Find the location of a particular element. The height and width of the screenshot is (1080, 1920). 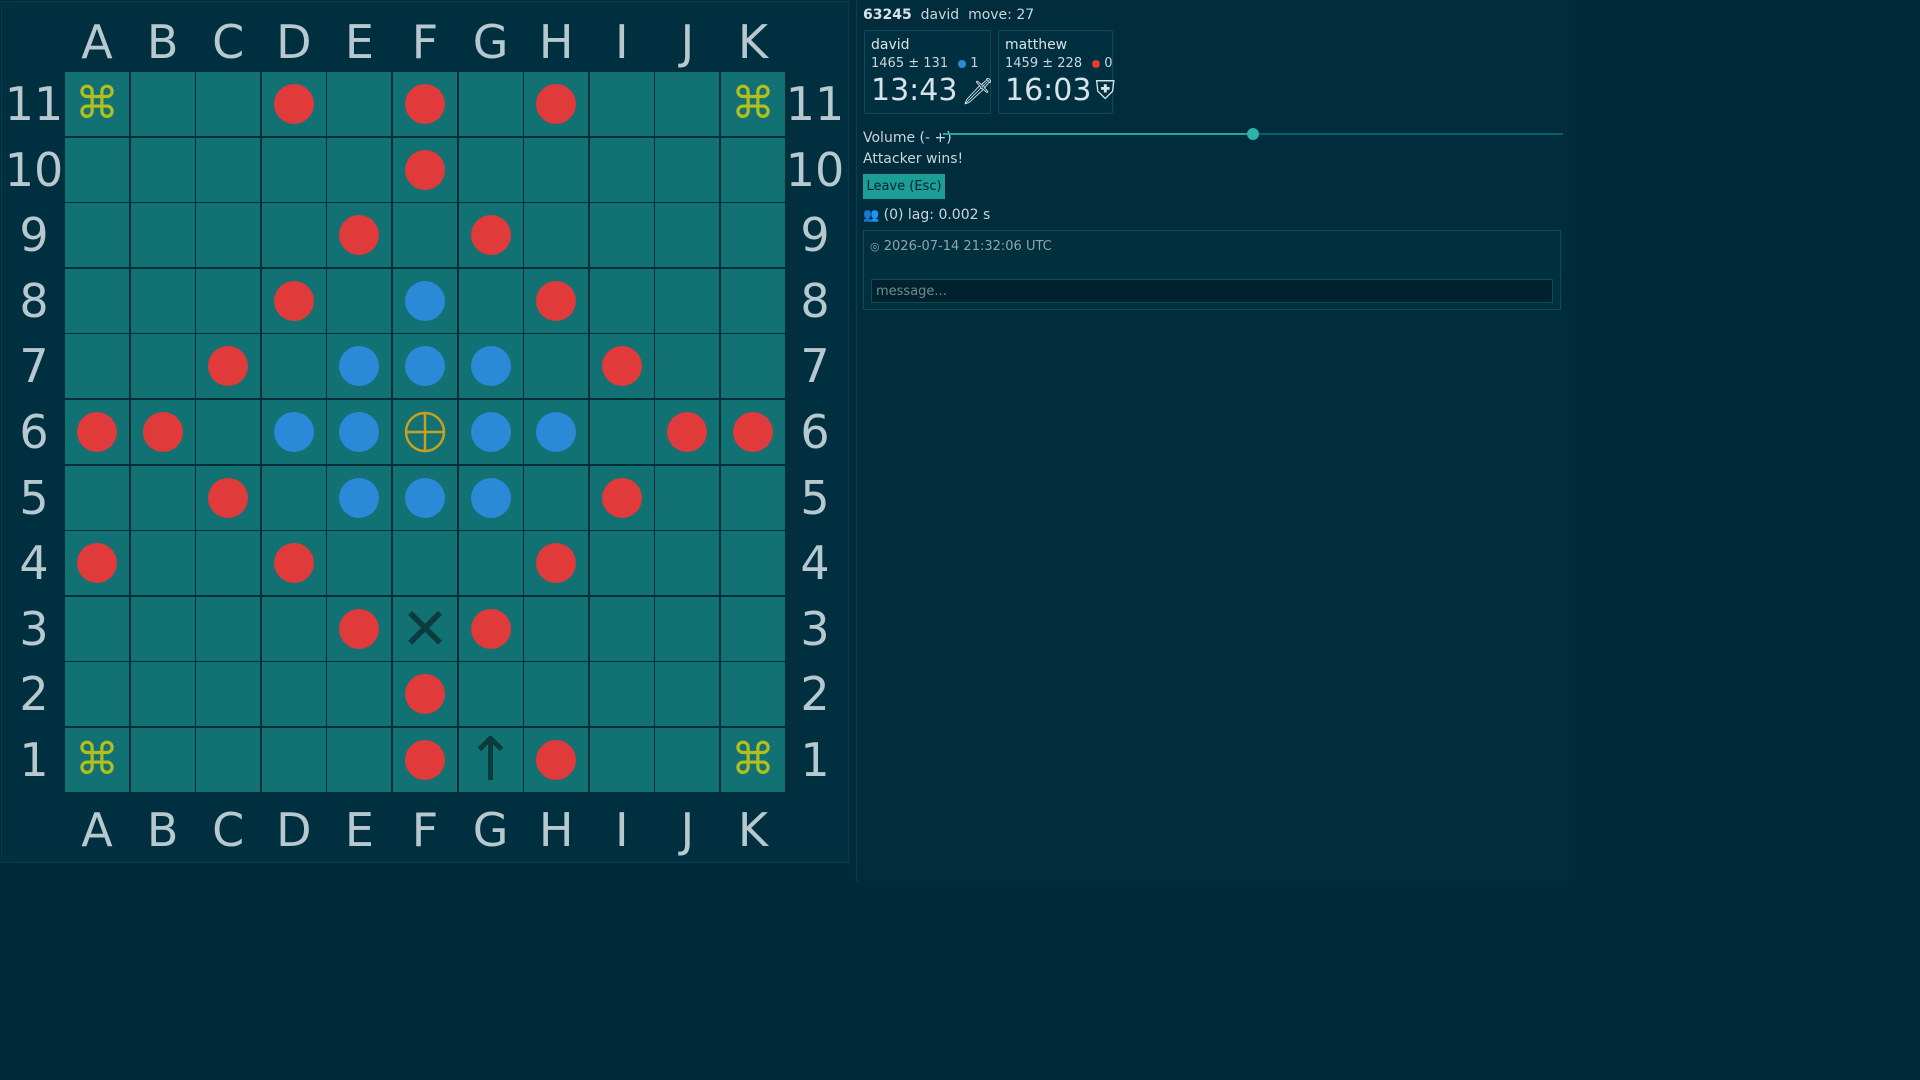

board-square-d5 is located at coordinates (293, 497).